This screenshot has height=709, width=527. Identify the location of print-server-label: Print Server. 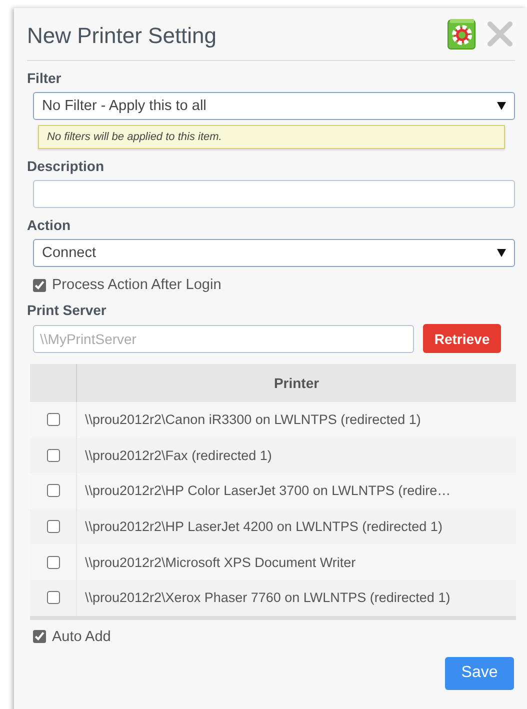
(66, 310).